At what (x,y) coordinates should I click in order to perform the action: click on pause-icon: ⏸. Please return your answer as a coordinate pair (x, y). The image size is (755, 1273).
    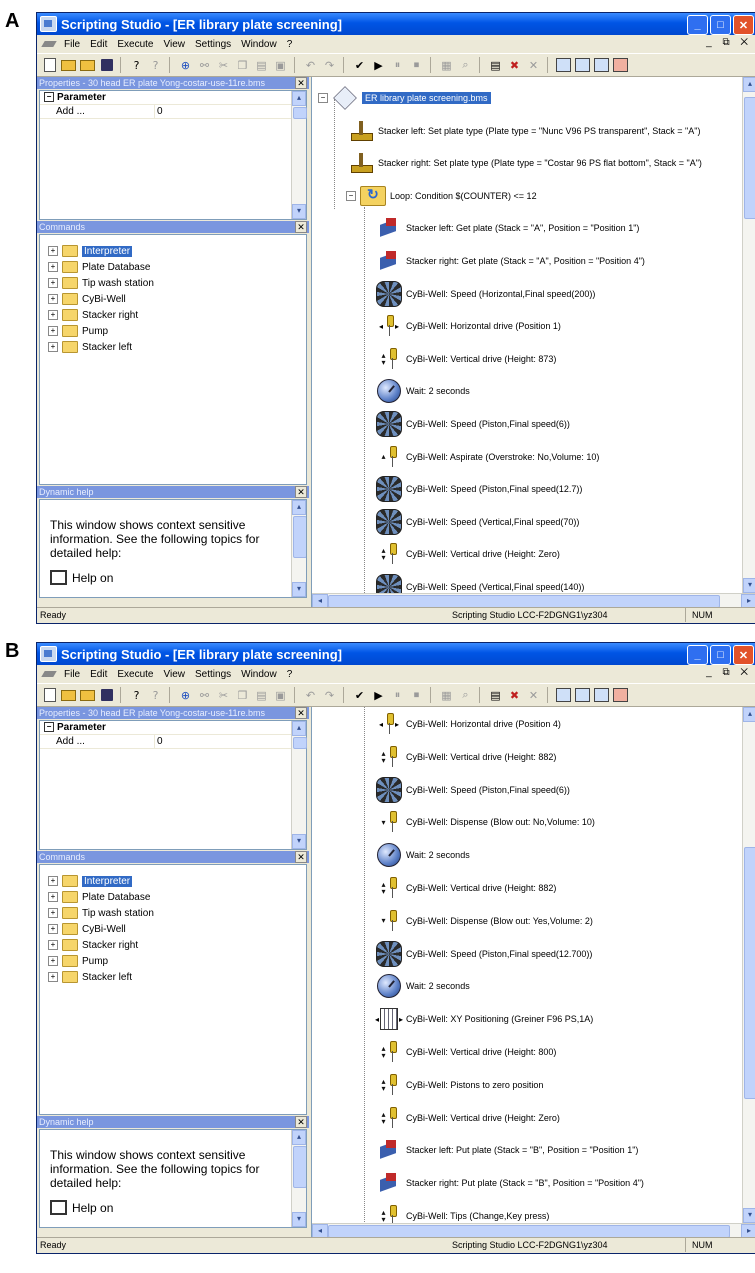
    Looking at the image, I should click on (397, 65).